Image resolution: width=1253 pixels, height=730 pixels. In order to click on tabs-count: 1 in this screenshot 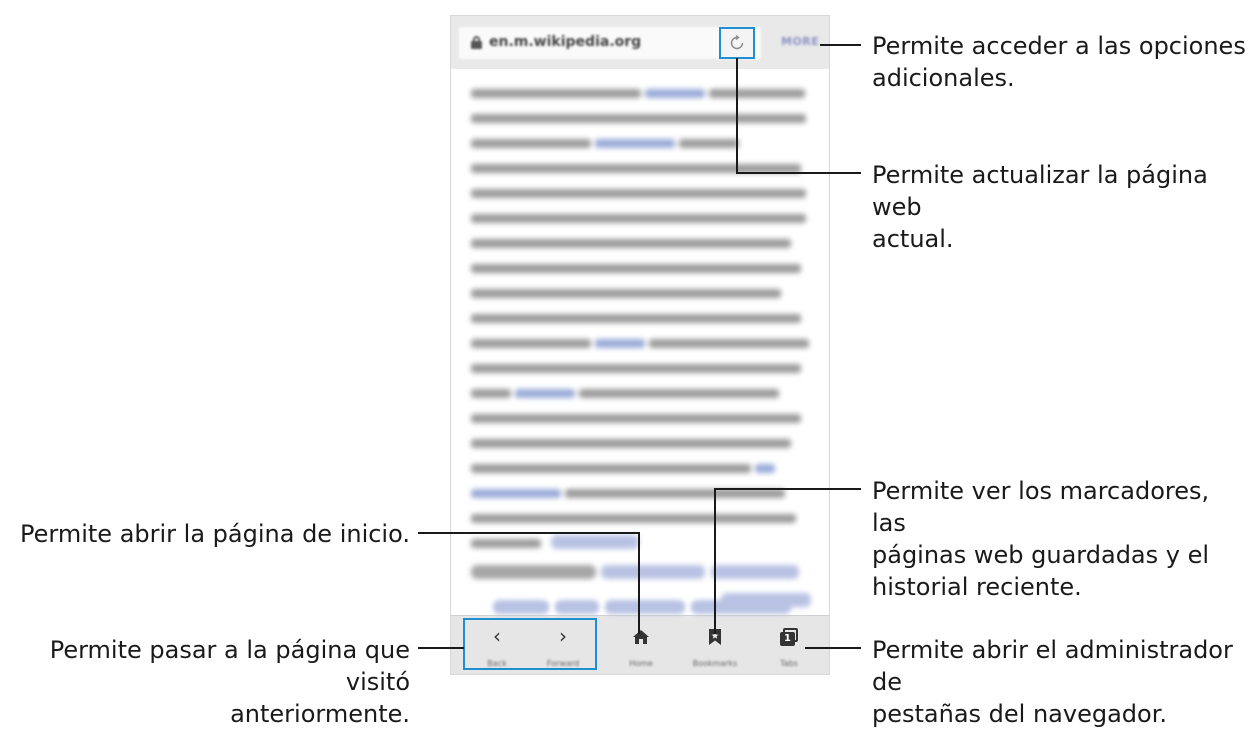, I will do `click(787, 639)`.